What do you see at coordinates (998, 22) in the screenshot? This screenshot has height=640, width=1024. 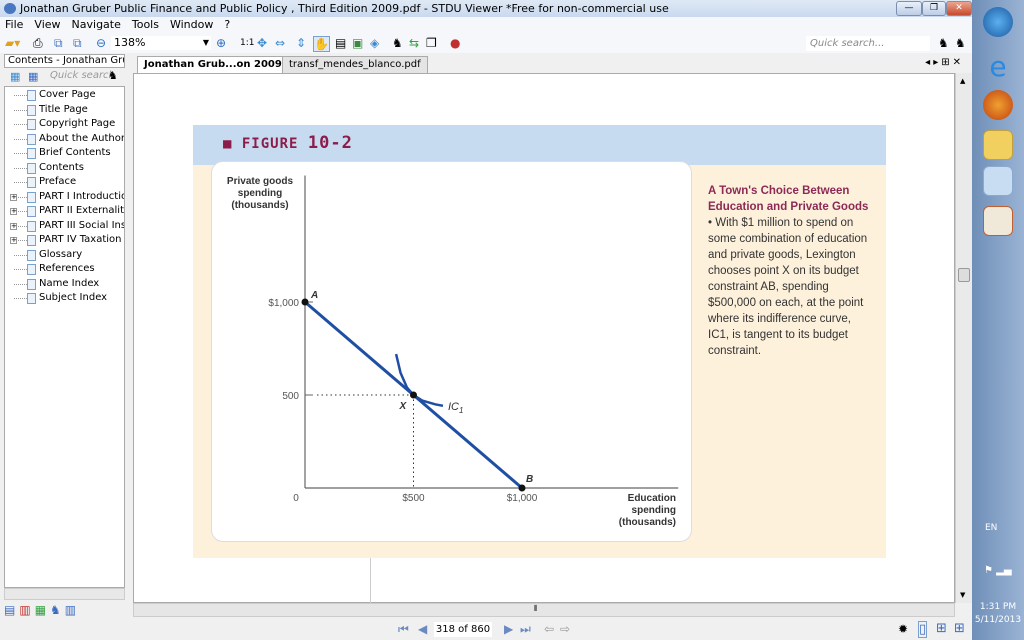 I see `start-button-icon` at bounding box center [998, 22].